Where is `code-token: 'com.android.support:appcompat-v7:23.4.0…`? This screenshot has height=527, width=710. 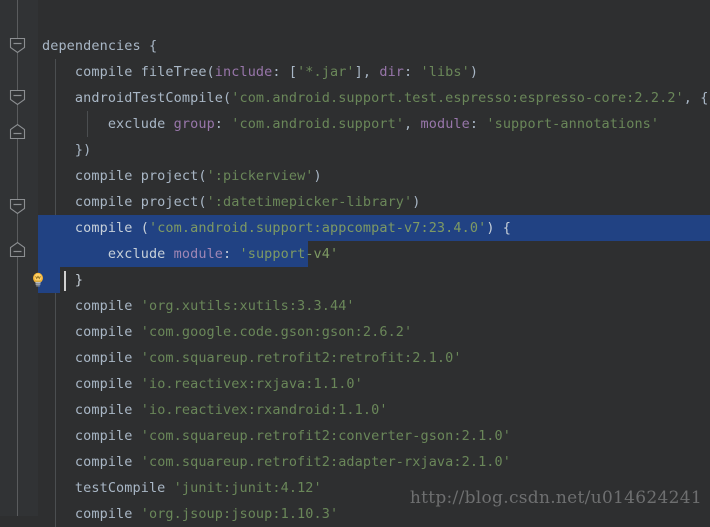 code-token: 'com.android.support:appcompat-v7:23.4.0… is located at coordinates (317, 228).